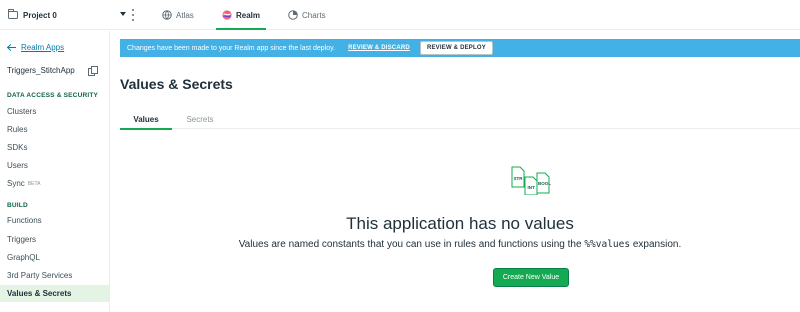  I want to click on values-expansion-code: %%values, so click(607, 244).